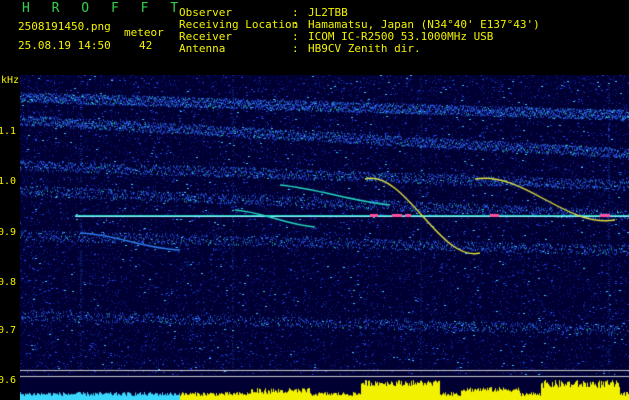 This screenshot has width=629, height=400. What do you see at coordinates (146, 45) in the screenshot?
I see `meteor-count: 42` at bounding box center [146, 45].